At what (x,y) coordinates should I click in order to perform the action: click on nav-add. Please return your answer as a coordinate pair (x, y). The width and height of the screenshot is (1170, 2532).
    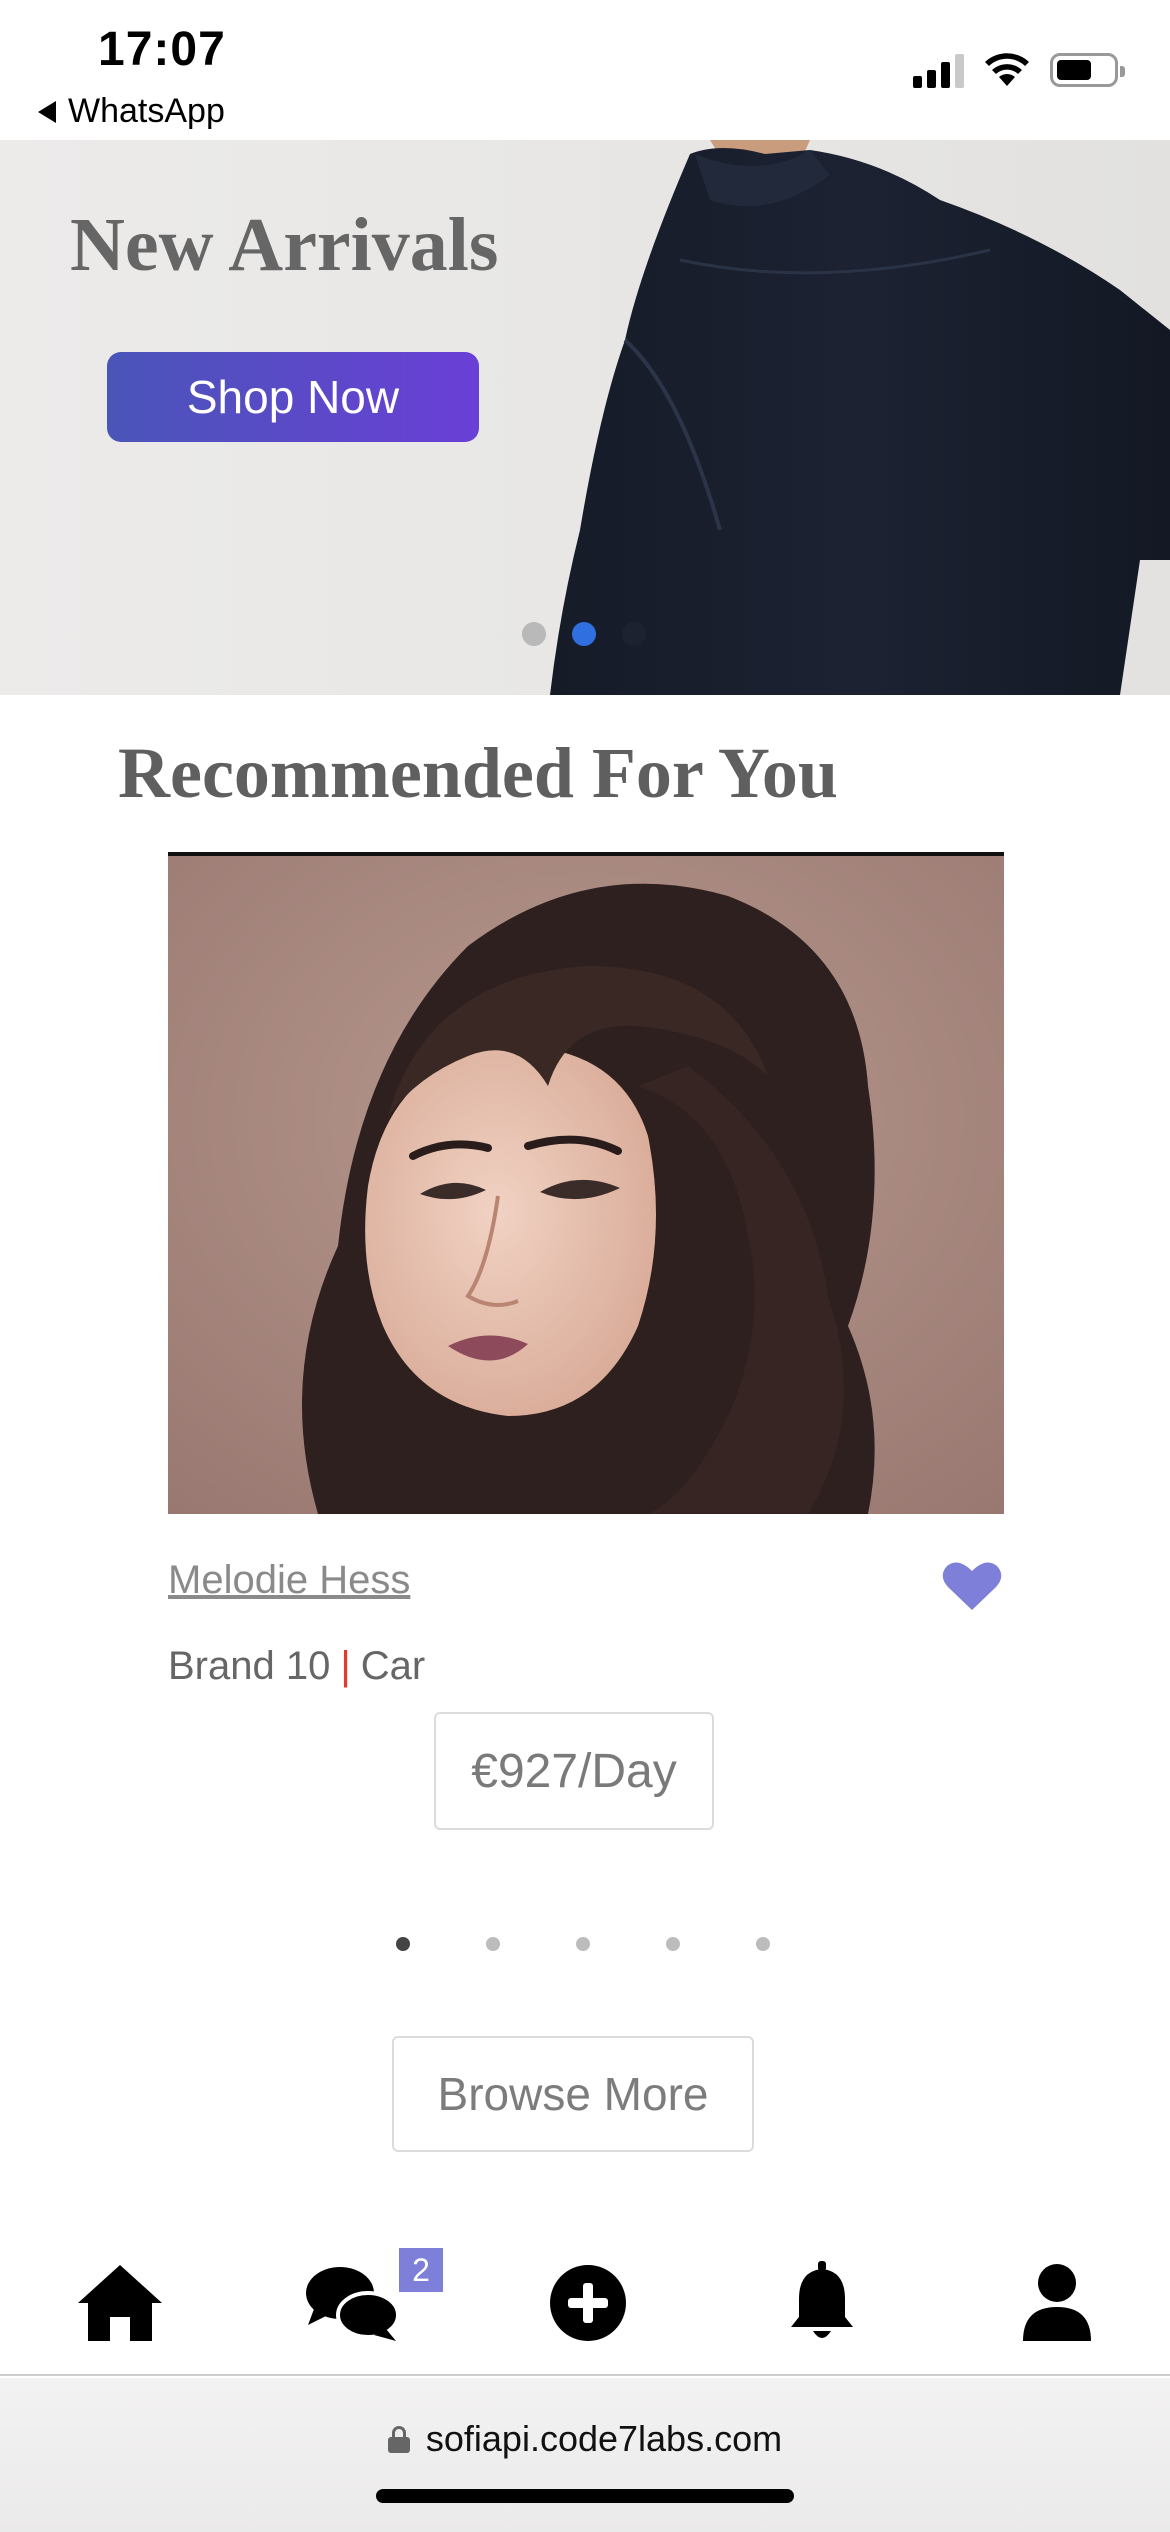
    Looking at the image, I should click on (588, 2303).